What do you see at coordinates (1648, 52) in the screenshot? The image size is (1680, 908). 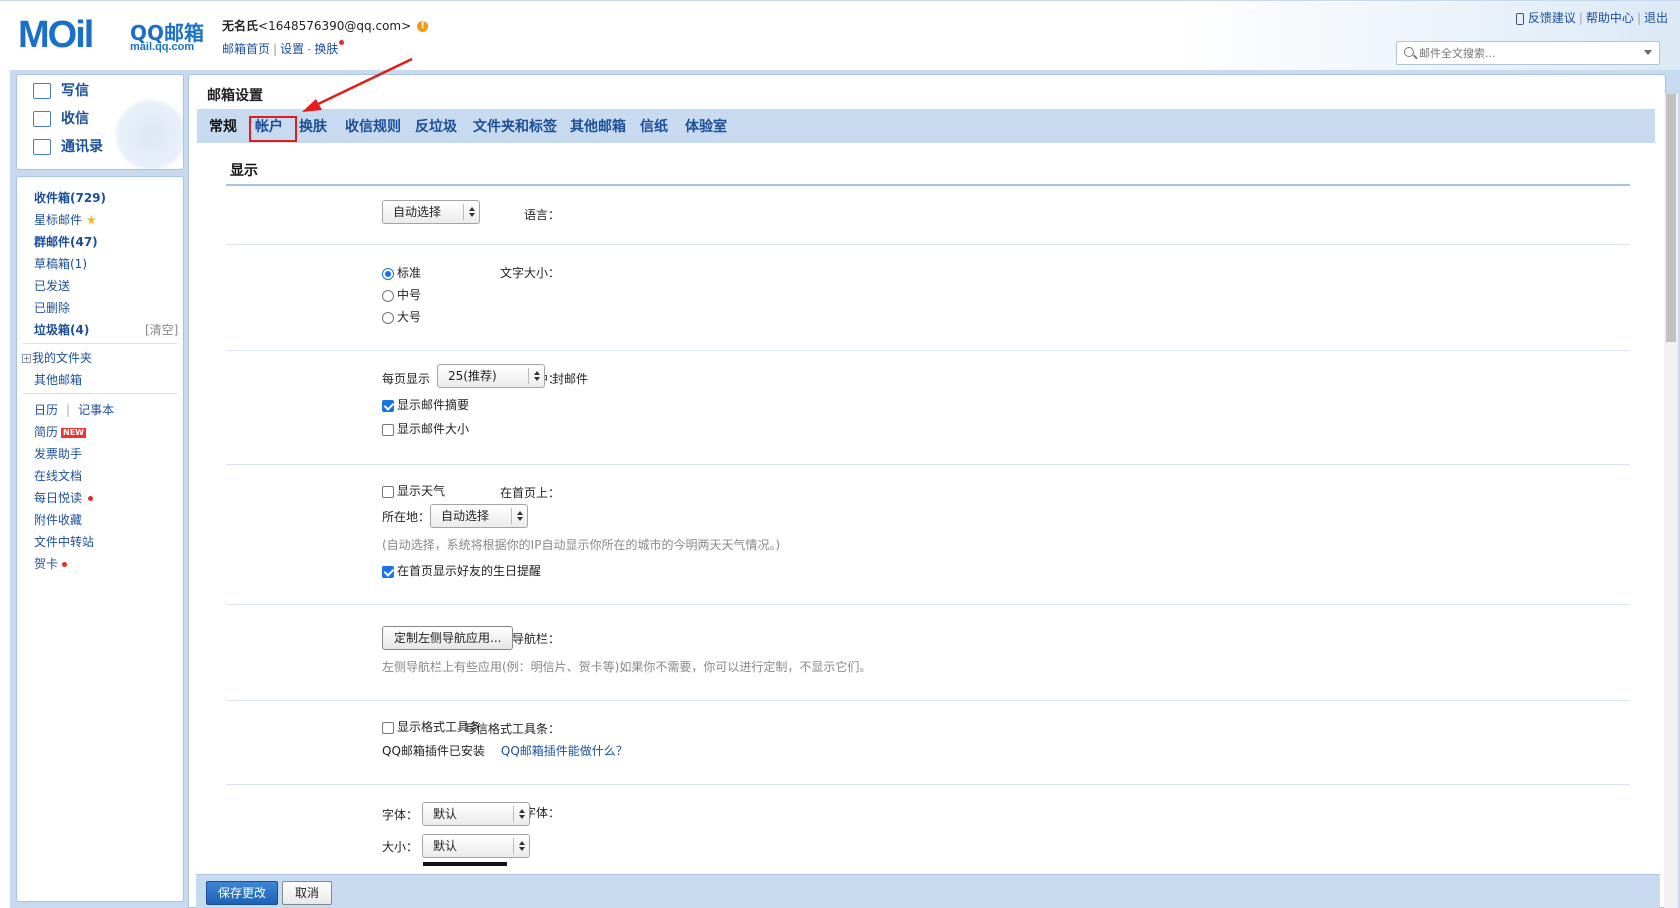 I see `search-dropdown-icon` at bounding box center [1648, 52].